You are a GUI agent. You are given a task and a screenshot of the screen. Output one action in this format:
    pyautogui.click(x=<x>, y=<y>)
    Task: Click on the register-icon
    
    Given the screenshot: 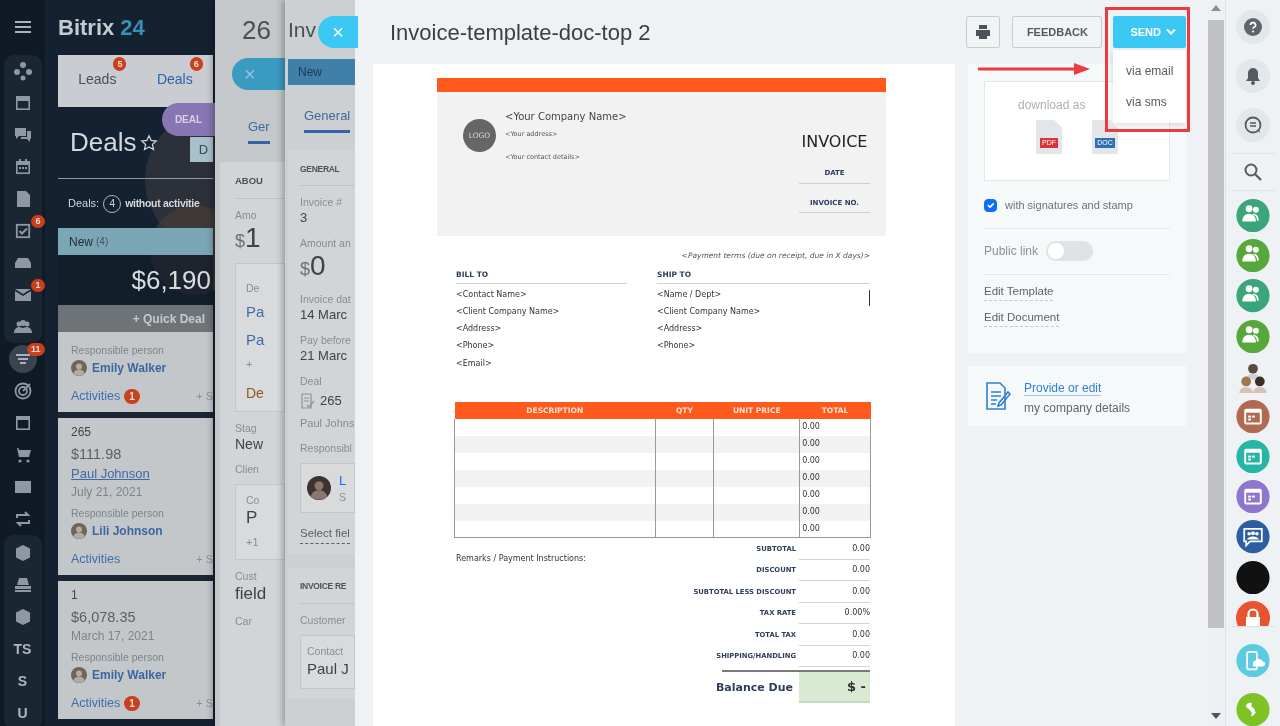 What is the action you would take?
    pyautogui.click(x=22, y=585)
    